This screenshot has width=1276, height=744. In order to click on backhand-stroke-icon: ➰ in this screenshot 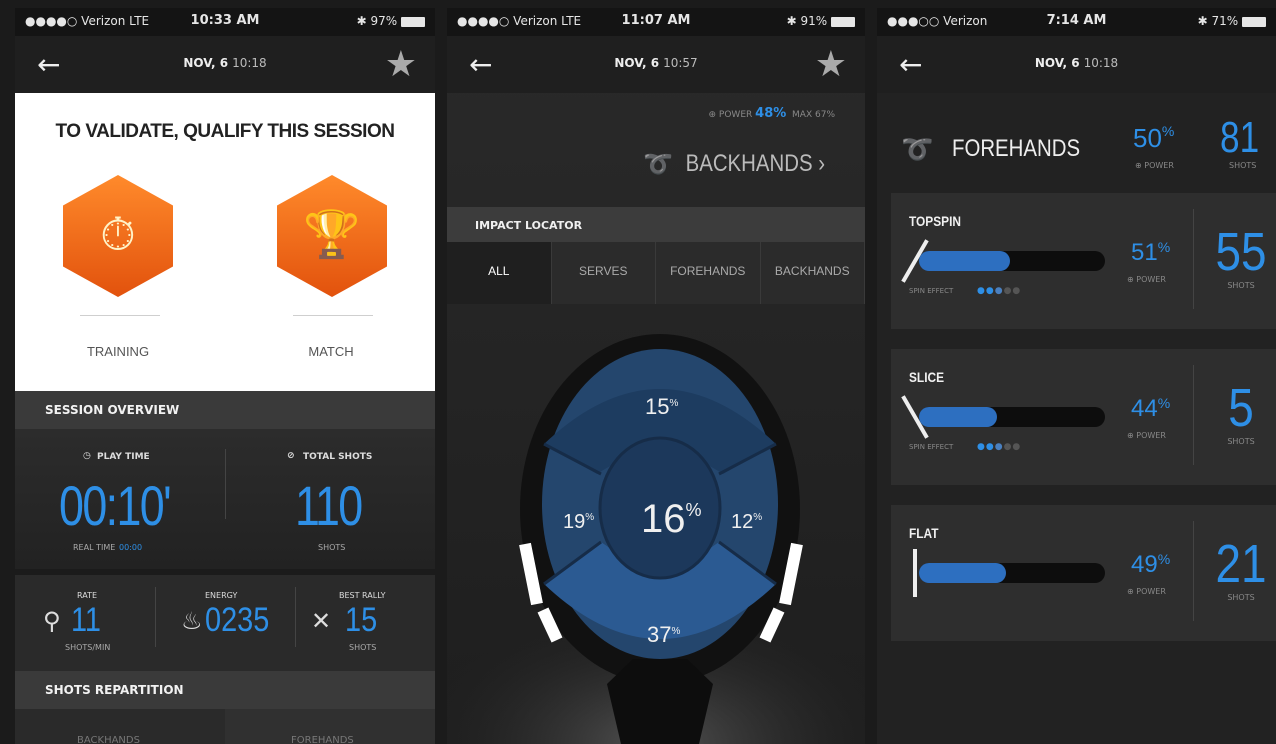, I will do `click(658, 164)`.